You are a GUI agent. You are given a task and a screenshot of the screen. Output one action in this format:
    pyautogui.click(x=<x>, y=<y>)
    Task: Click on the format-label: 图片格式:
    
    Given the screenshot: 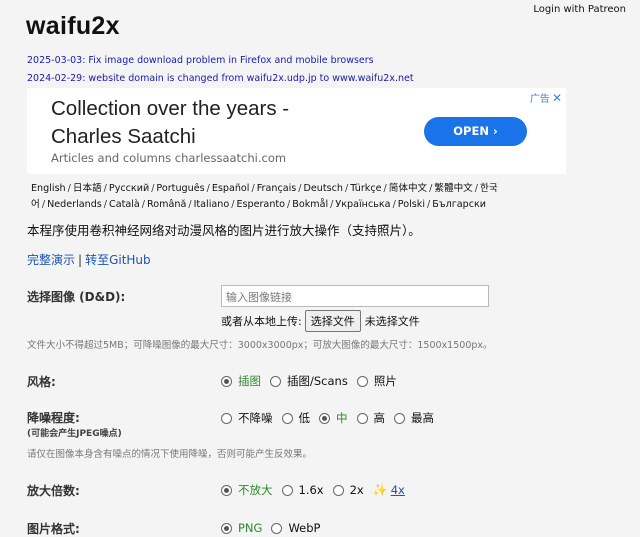 What is the action you would take?
    pyautogui.click(x=53, y=529)
    